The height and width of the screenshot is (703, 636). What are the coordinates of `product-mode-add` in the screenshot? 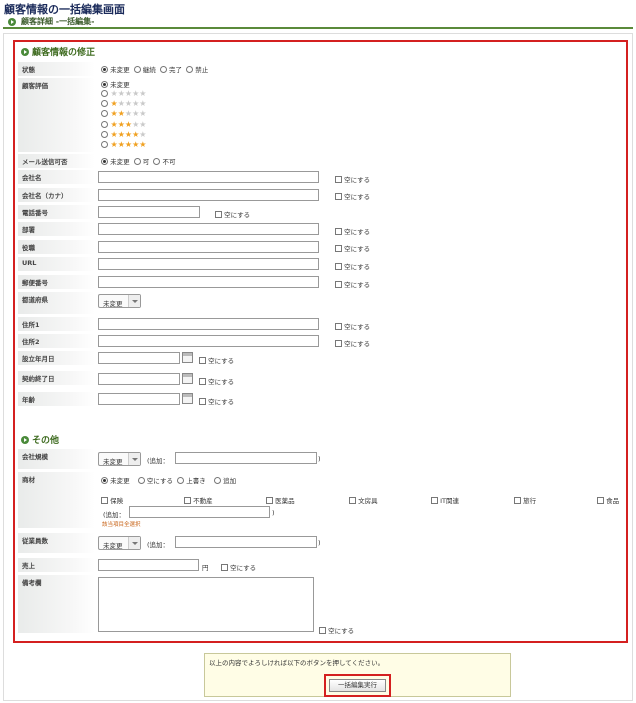 It's located at (217, 480).